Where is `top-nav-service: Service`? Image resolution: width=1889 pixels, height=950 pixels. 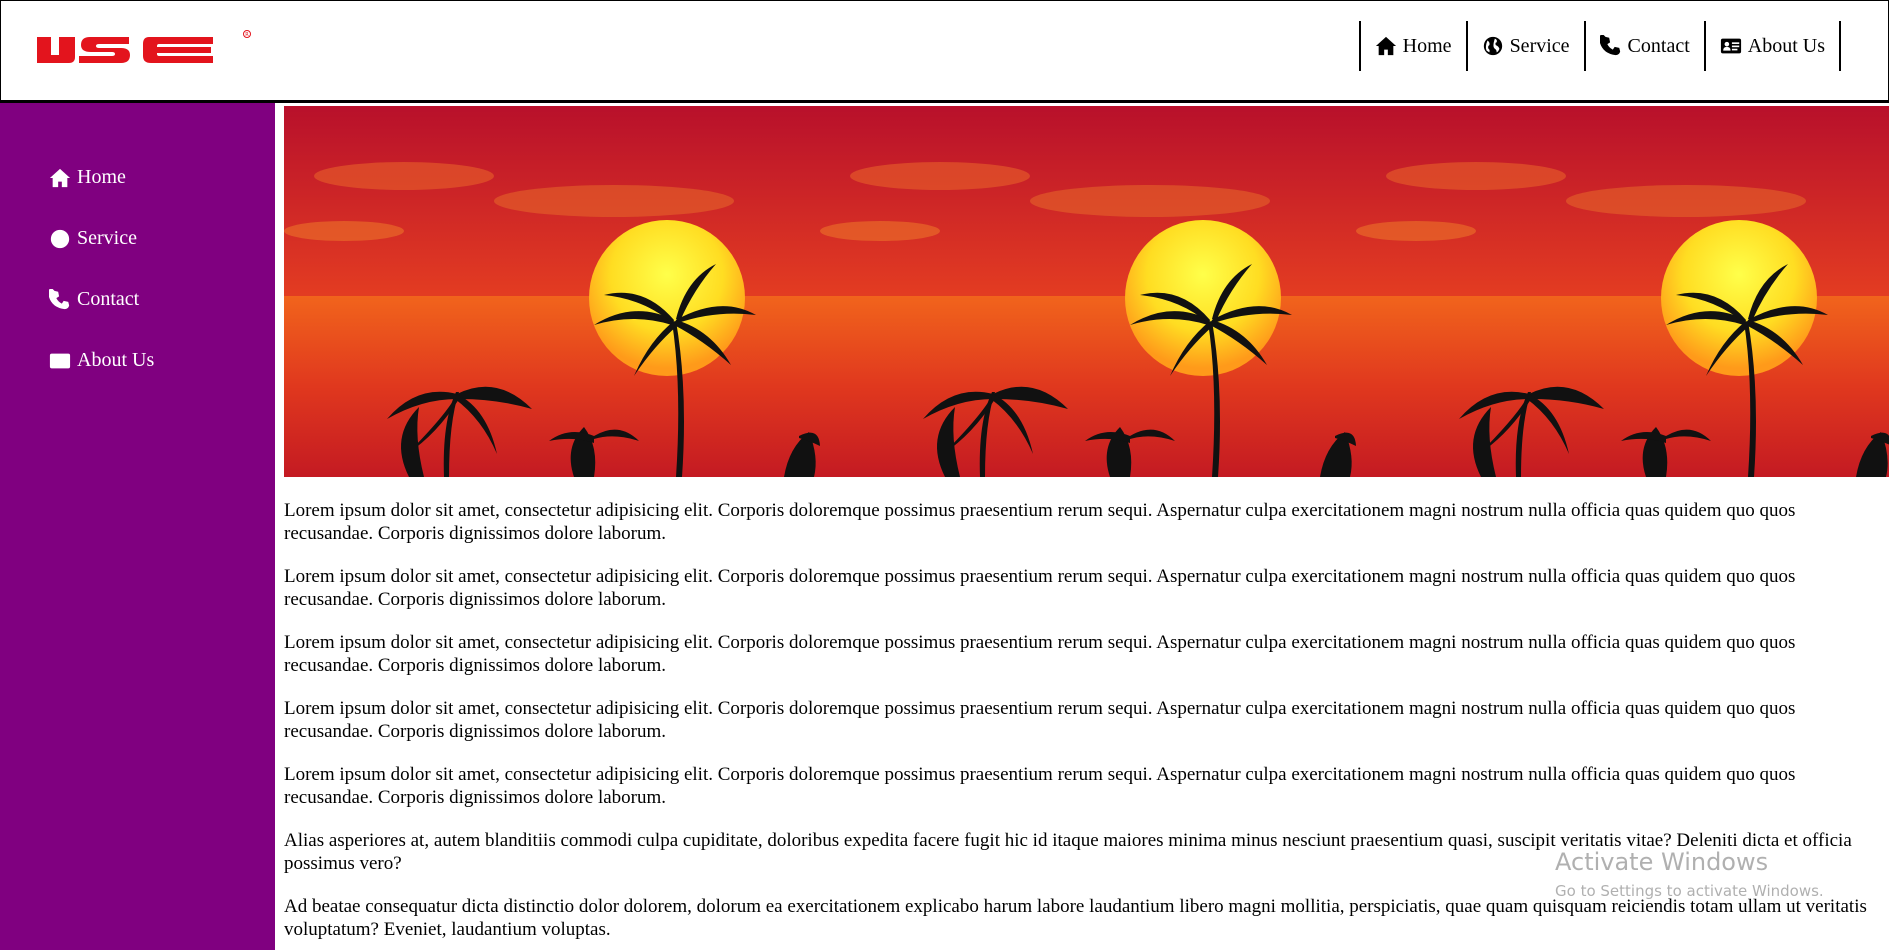 top-nav-service: Service is located at coordinates (1527, 46).